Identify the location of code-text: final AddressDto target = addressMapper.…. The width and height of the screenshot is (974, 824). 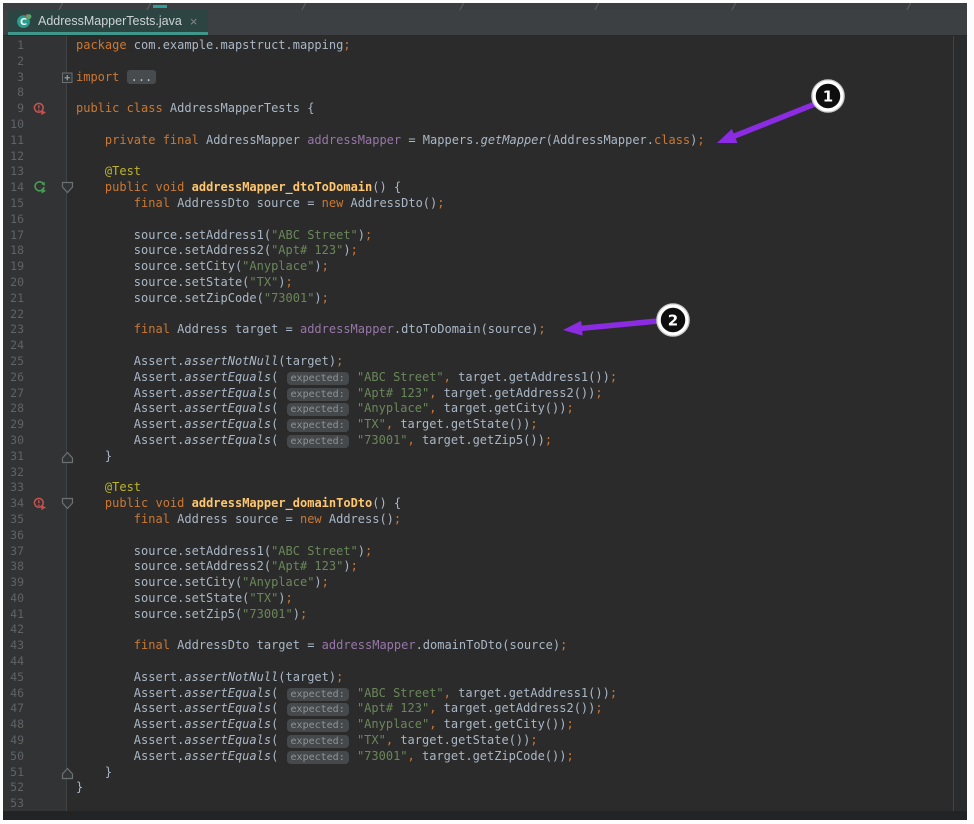
(322, 646).